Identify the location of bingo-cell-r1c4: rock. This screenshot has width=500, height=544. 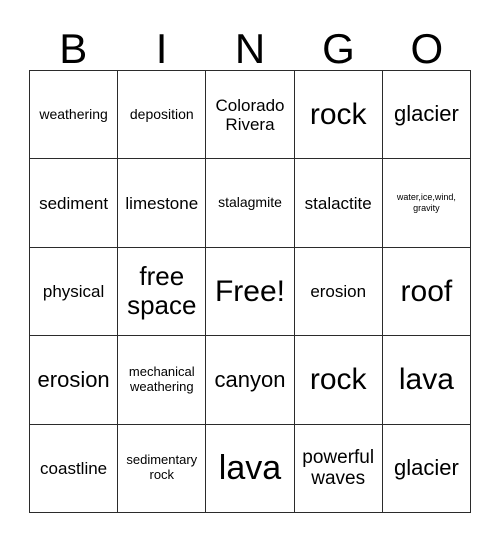
(338, 115).